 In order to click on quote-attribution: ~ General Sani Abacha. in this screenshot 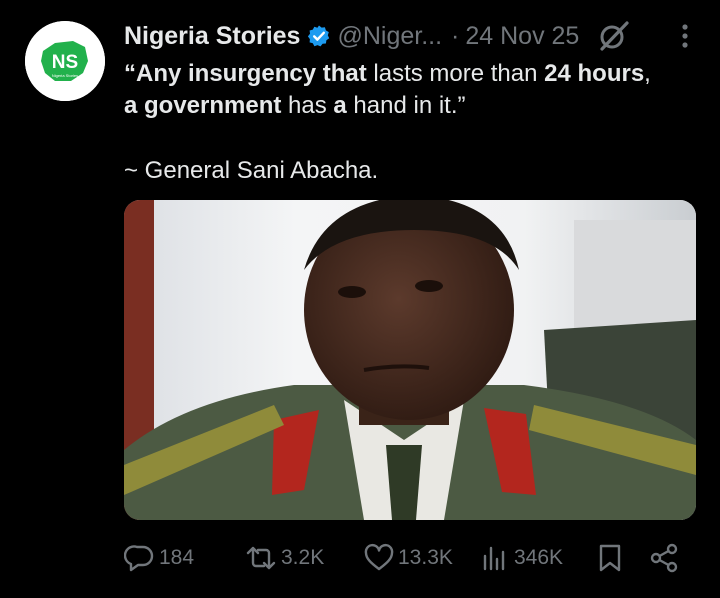, I will do `click(251, 170)`.